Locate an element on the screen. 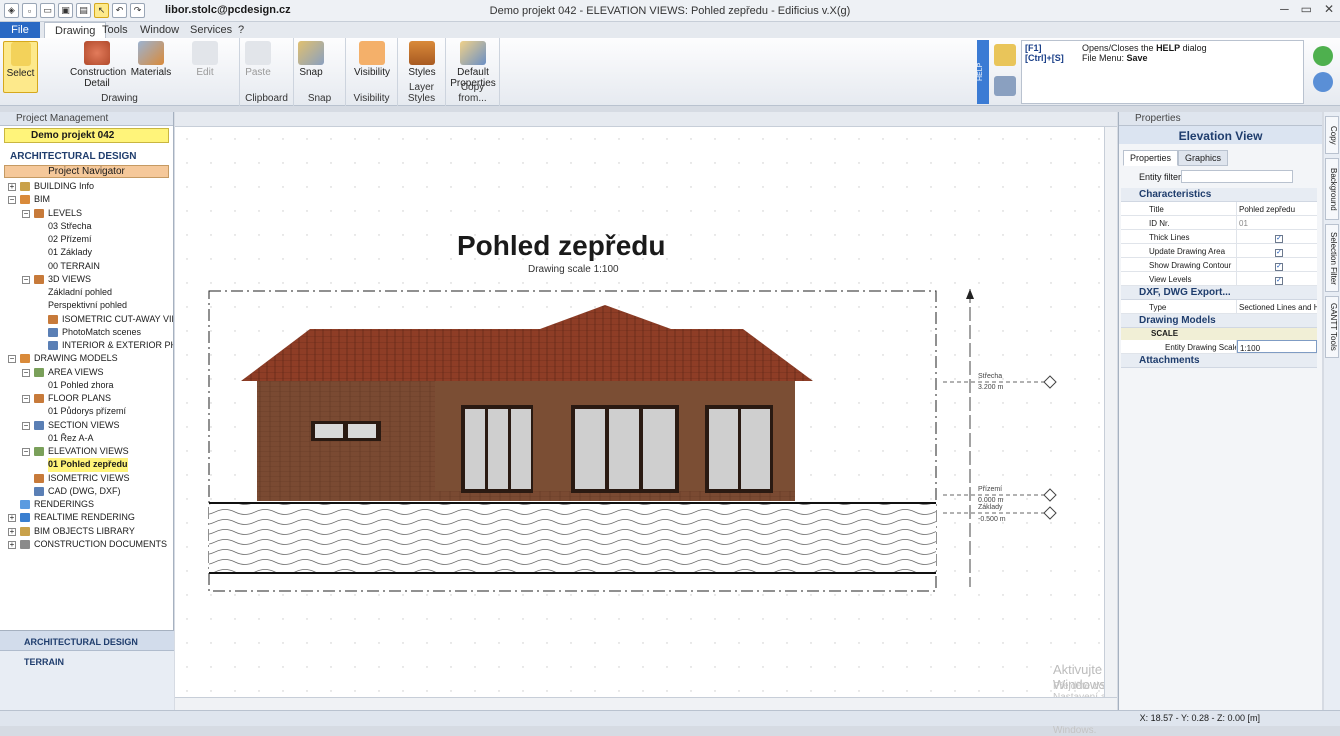 Image resolution: width=1340 pixels, height=736 pixels. tree-item: CAD (DWG, DXF) is located at coordinates (86, 491).